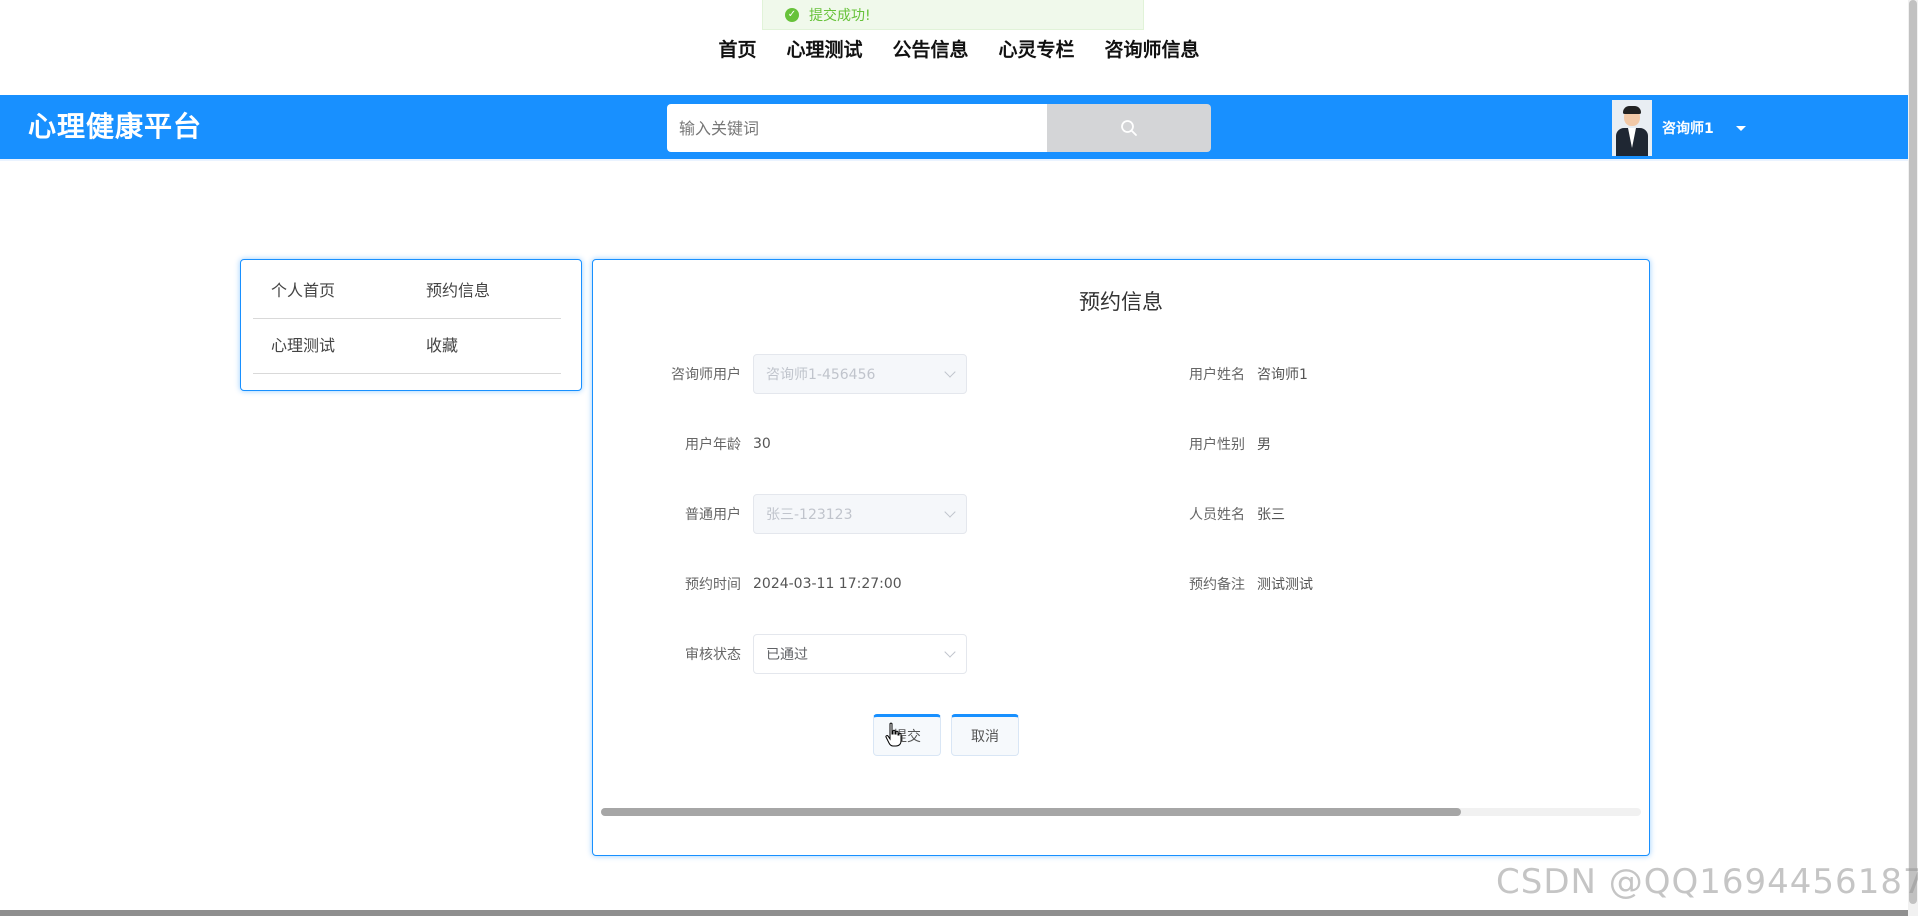 This screenshot has width=1918, height=916. I want to click on field-label: 审核状态, so click(713, 655).